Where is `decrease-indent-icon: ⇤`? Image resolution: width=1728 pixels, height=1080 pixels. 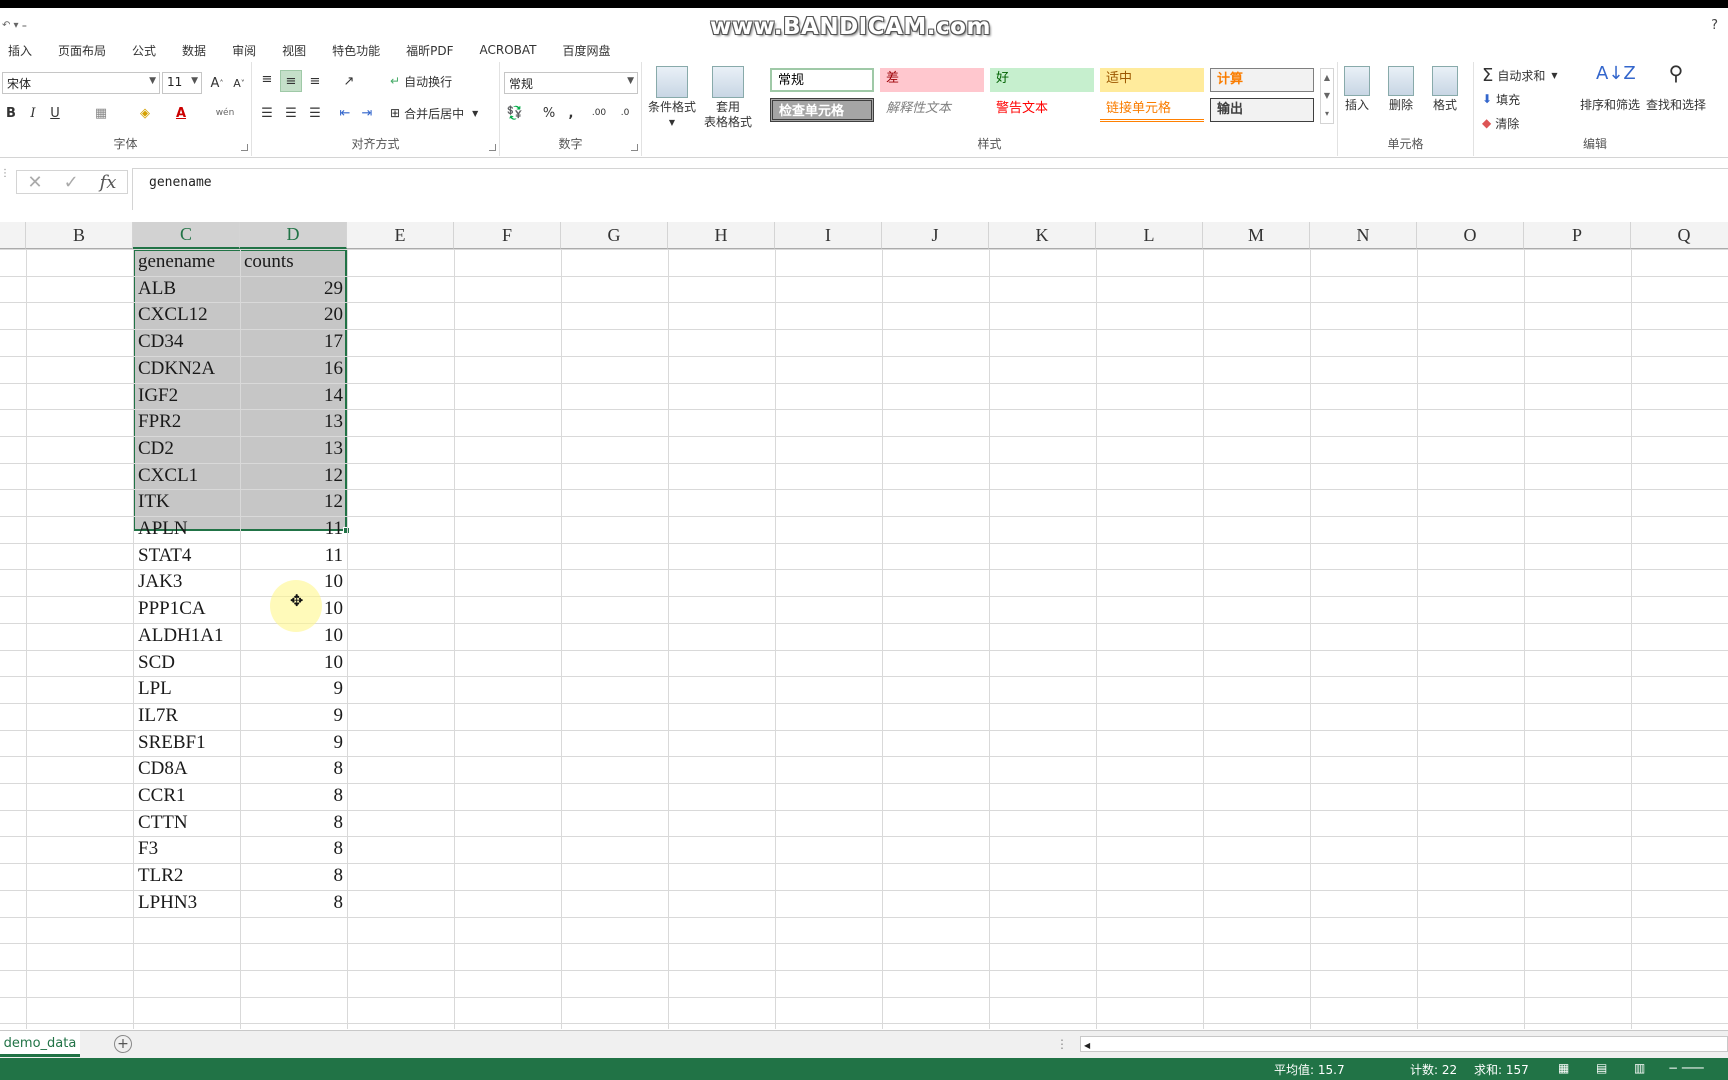 decrease-indent-icon: ⇤ is located at coordinates (345, 113).